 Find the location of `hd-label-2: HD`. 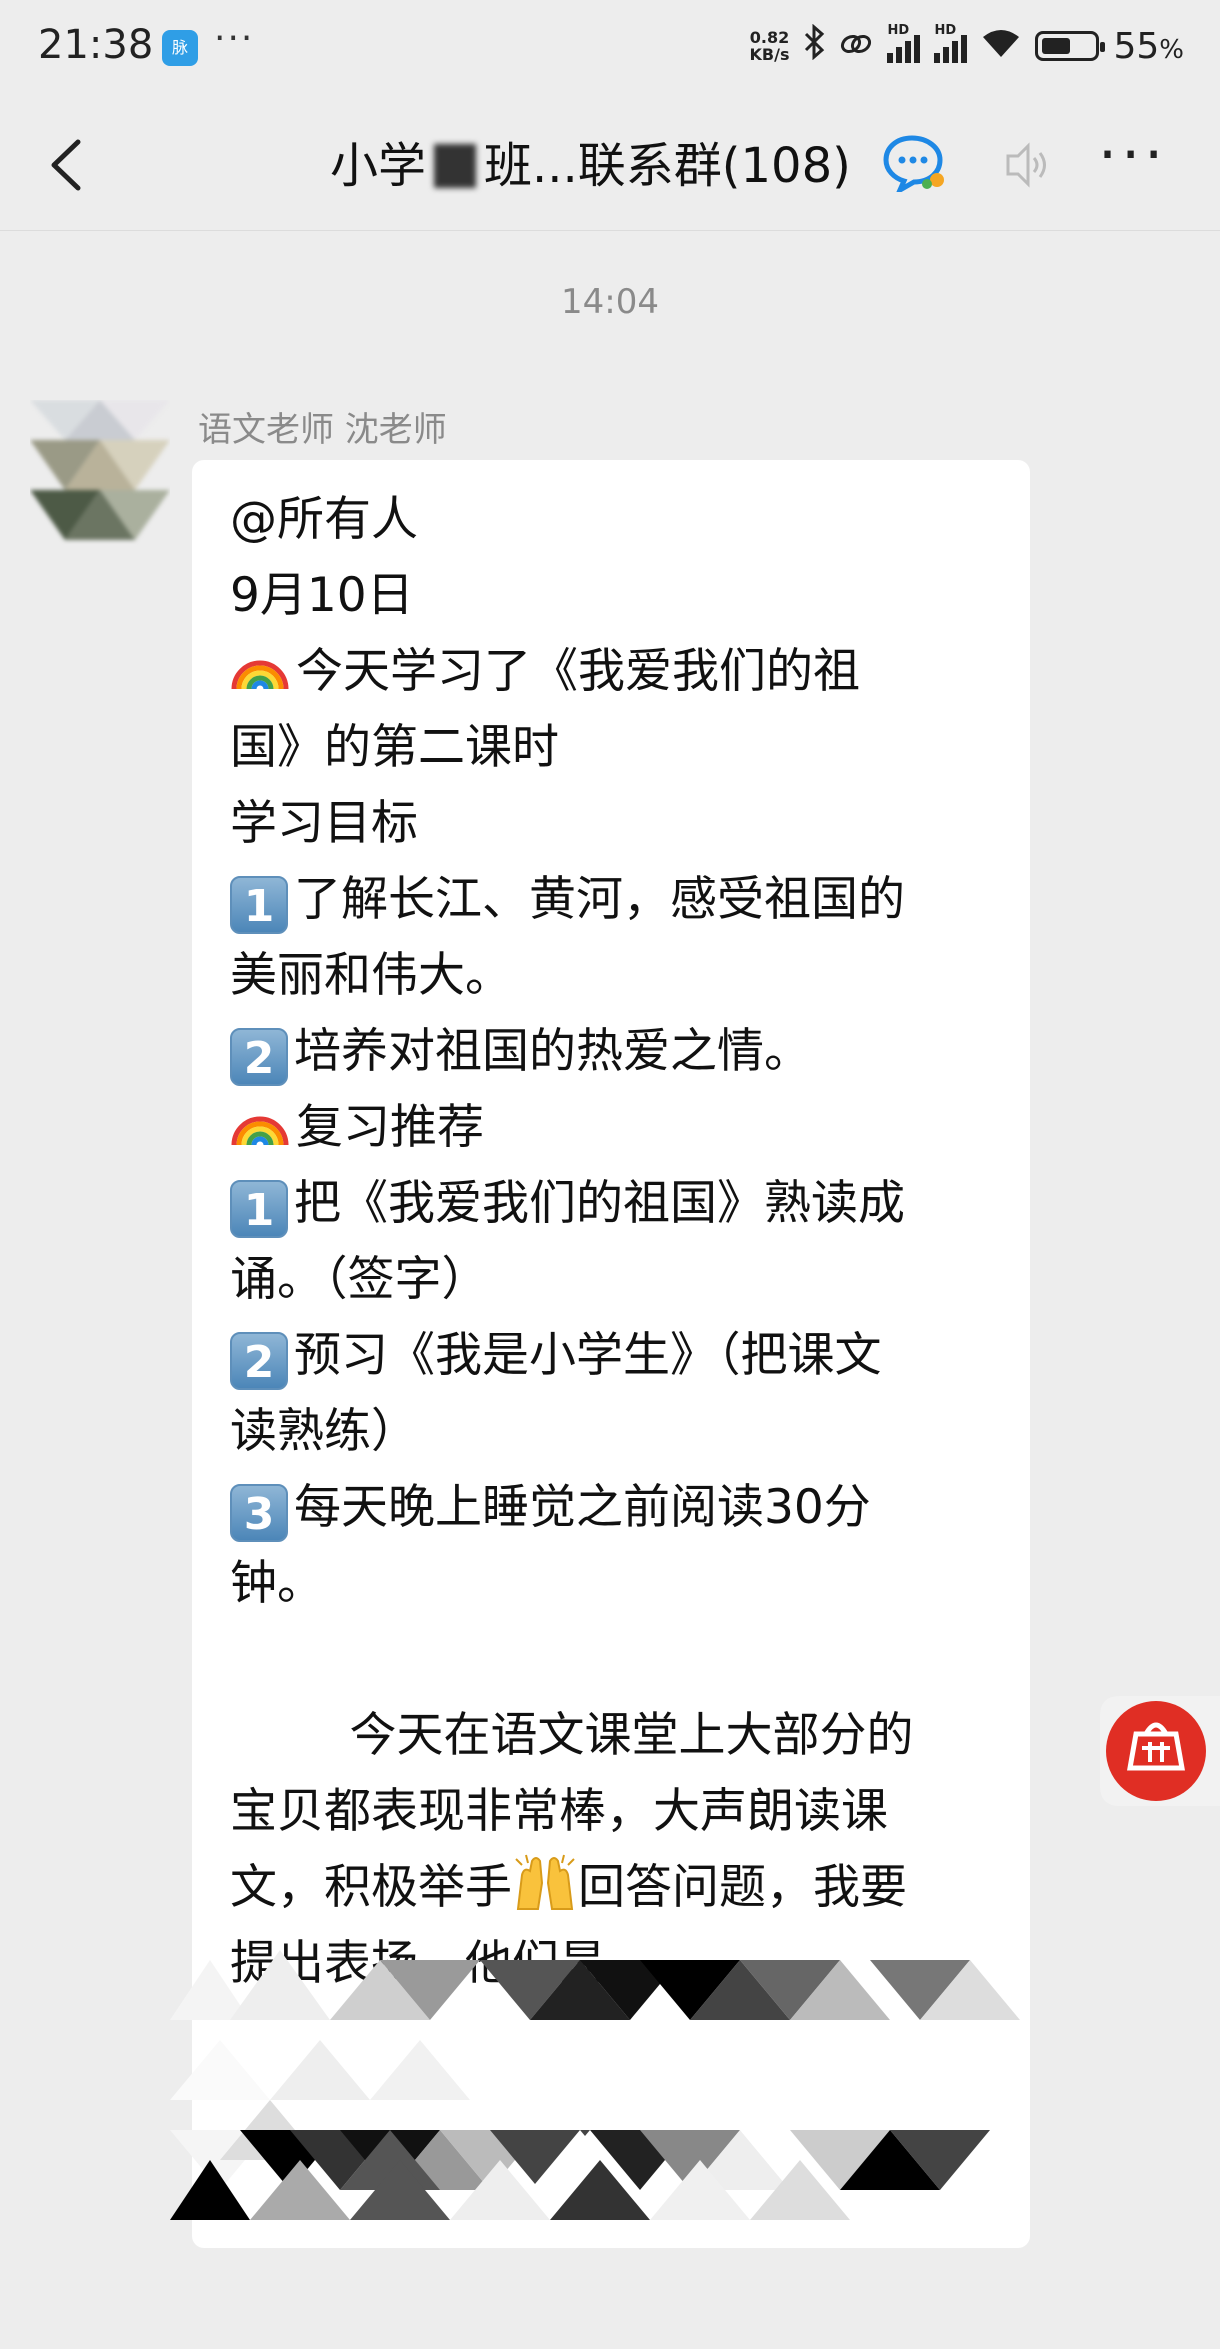

hd-label-2: HD is located at coordinates (945, 30).